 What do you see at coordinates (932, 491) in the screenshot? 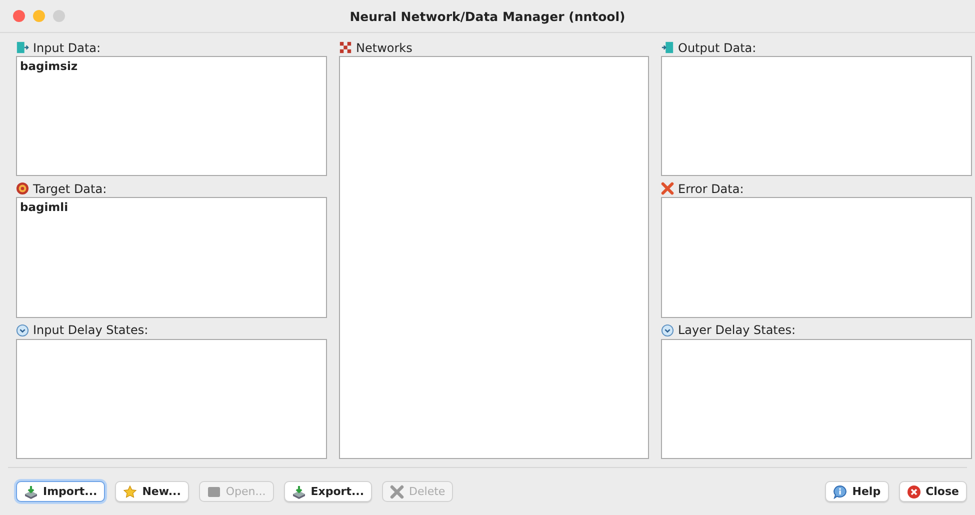
I see `close-button: Close` at bounding box center [932, 491].